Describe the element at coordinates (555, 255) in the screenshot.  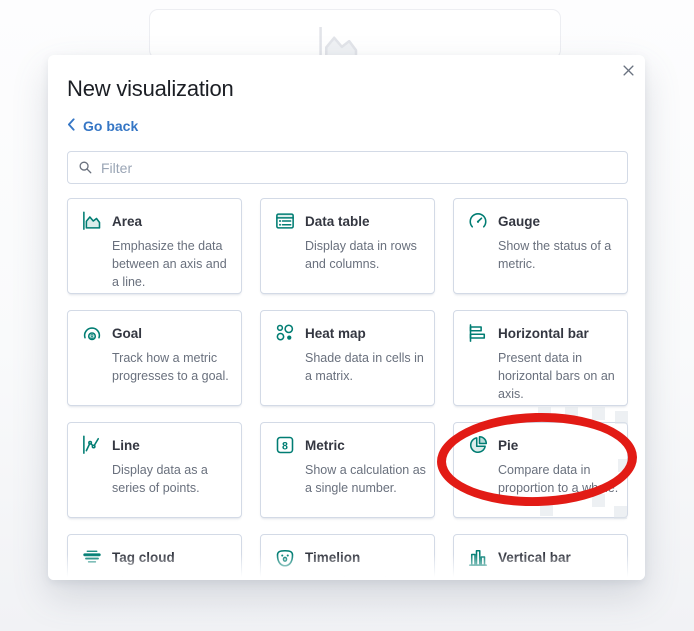
I see `vis-type-description: Show the status of a metric.` at that location.